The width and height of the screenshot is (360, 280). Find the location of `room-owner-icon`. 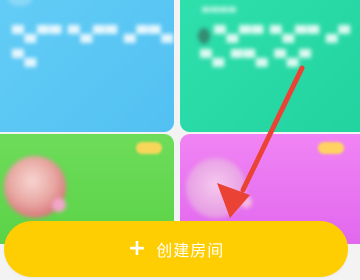

room-owner-icon is located at coordinates (204, 36).